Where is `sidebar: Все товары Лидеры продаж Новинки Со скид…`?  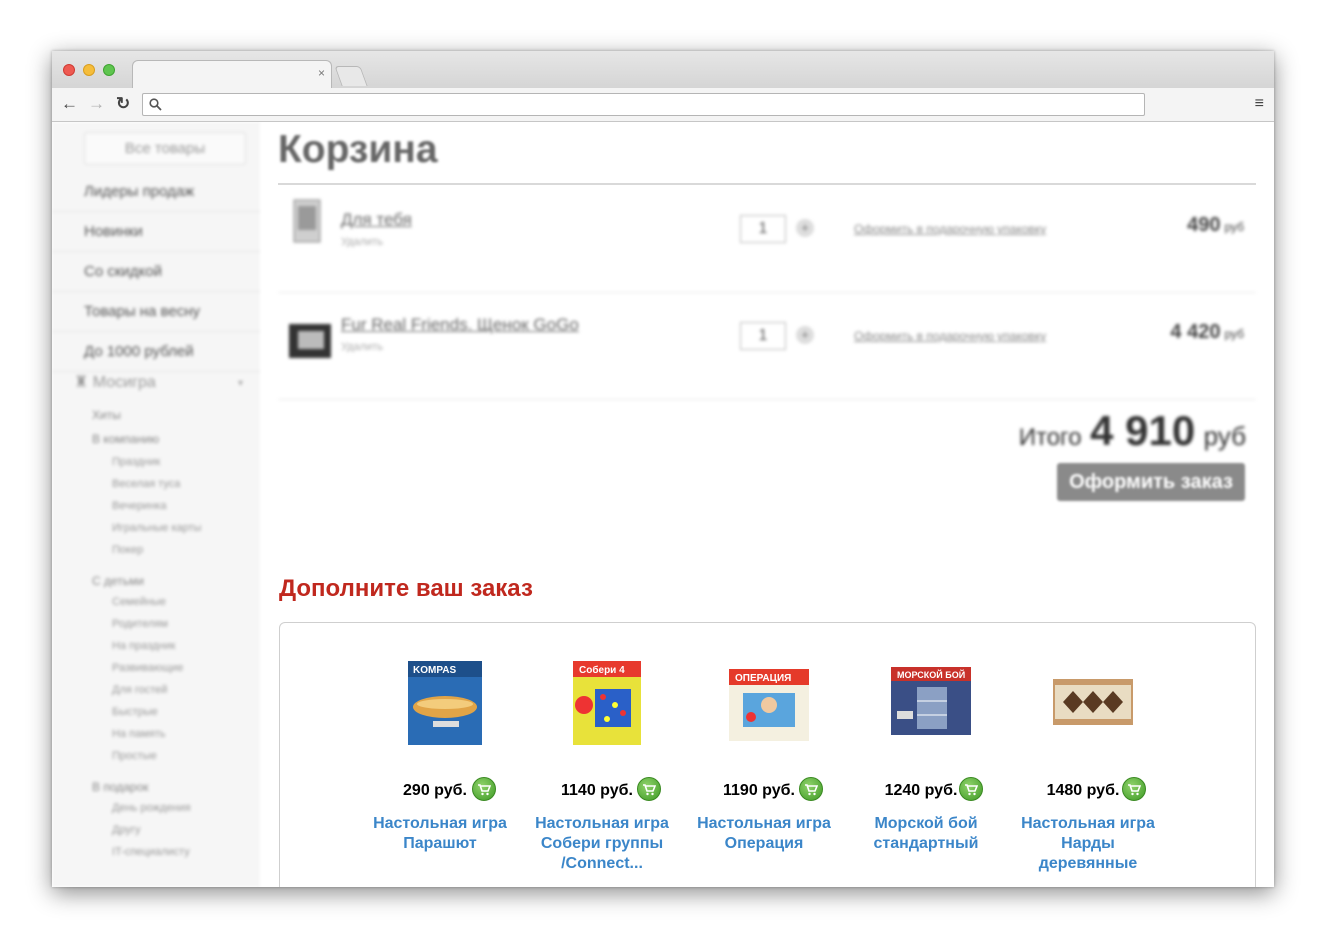
sidebar: Все товары Лидеры продаж Новинки Со скид… is located at coordinates (156, 504).